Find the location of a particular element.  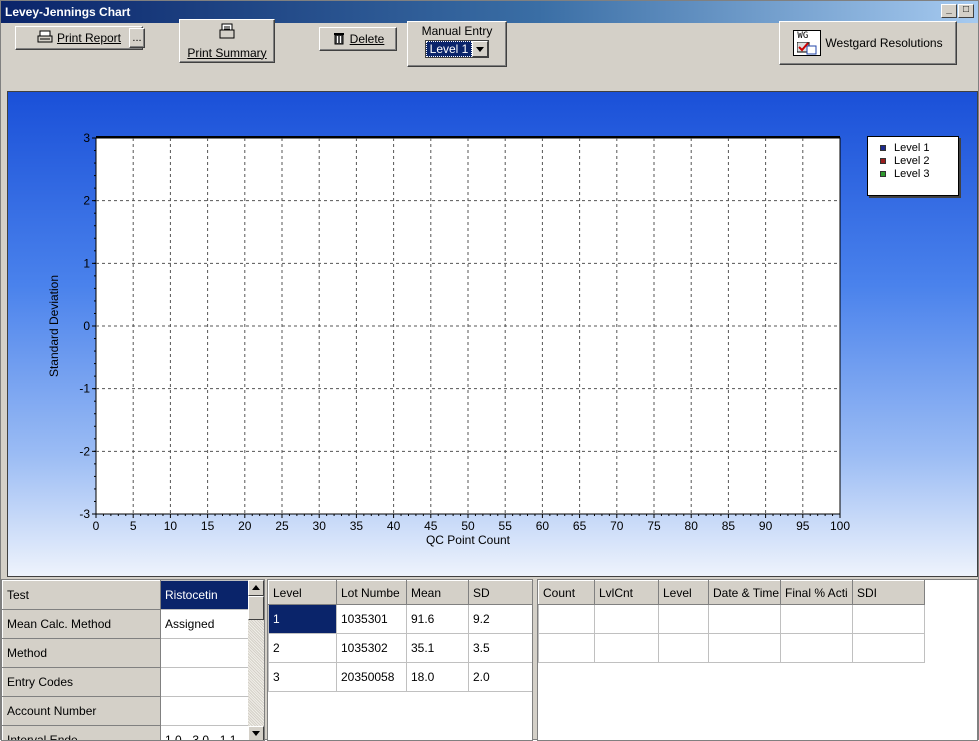

y-tick-label: -2 is located at coordinates (84, 451).